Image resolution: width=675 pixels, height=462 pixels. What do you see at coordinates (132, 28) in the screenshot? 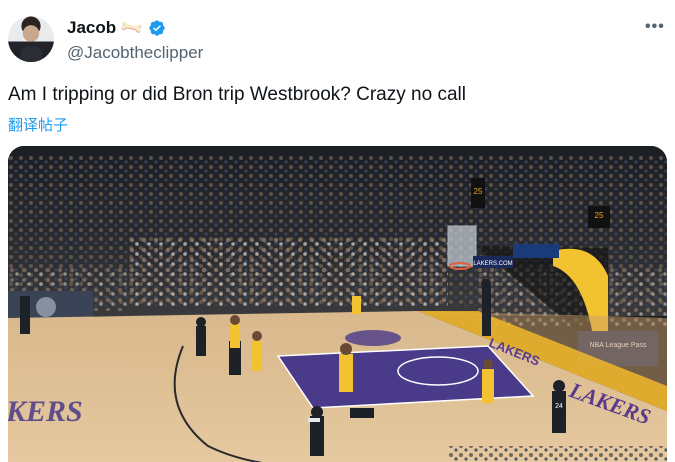
I see `bone-icon: 🦴` at bounding box center [132, 28].